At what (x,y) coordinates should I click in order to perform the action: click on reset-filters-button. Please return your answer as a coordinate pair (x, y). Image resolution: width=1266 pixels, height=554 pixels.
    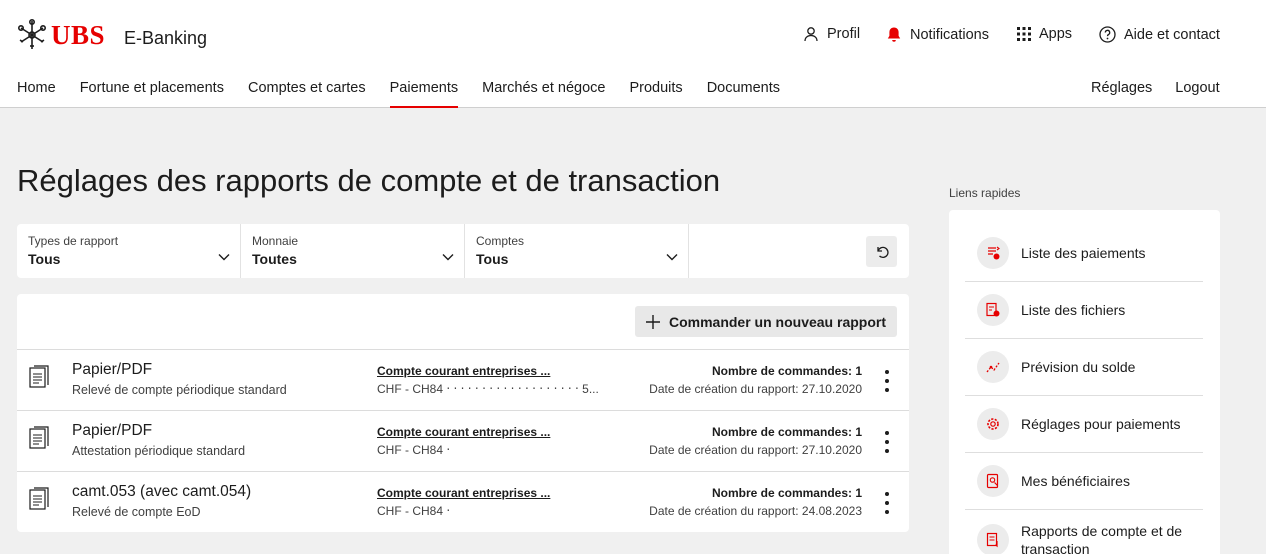
    Looking at the image, I should click on (881, 251).